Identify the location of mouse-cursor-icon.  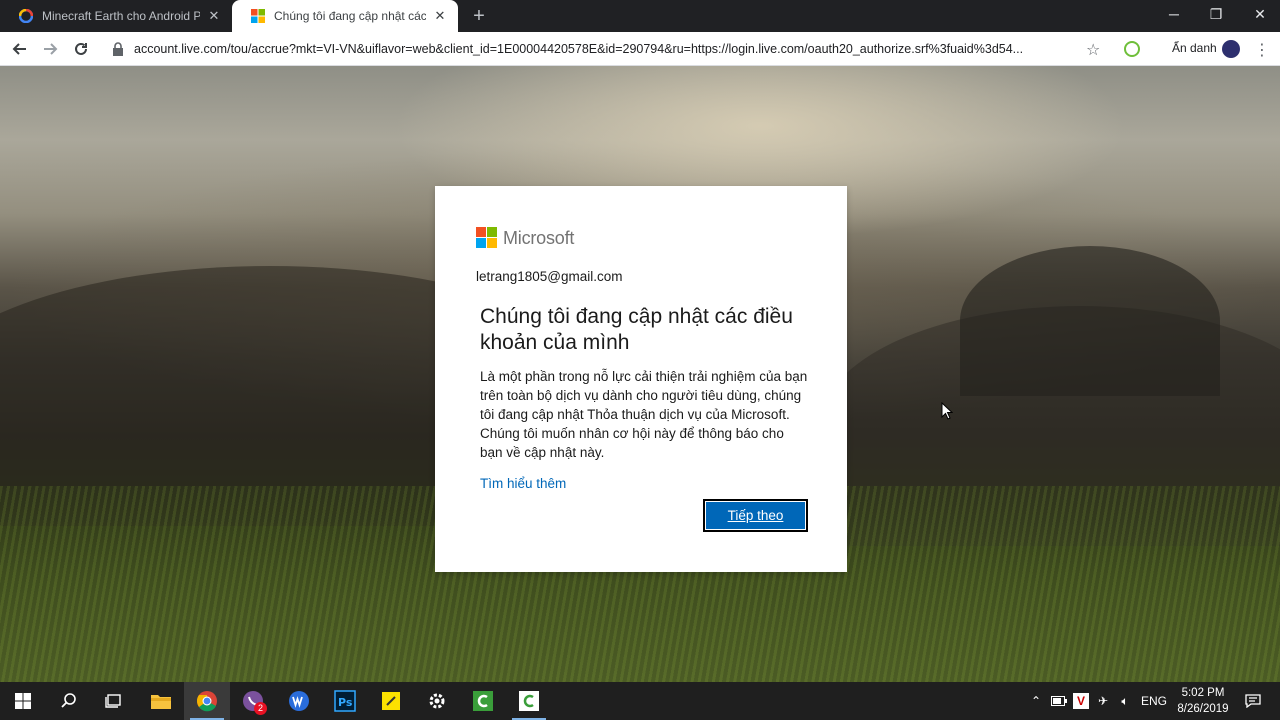
(947, 411).